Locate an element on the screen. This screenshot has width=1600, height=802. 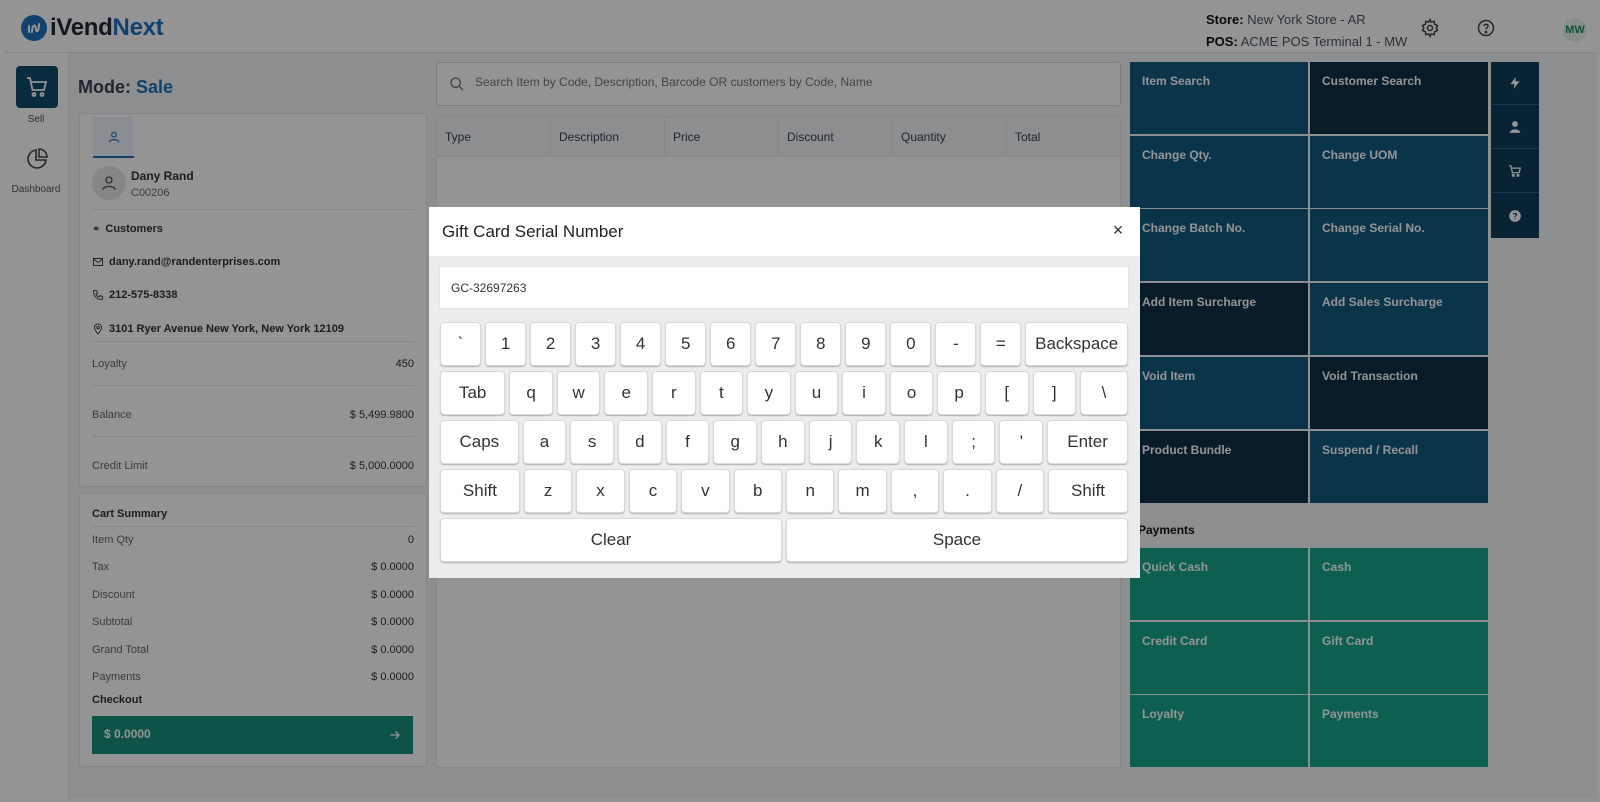
key-j: j is located at coordinates (830, 442).